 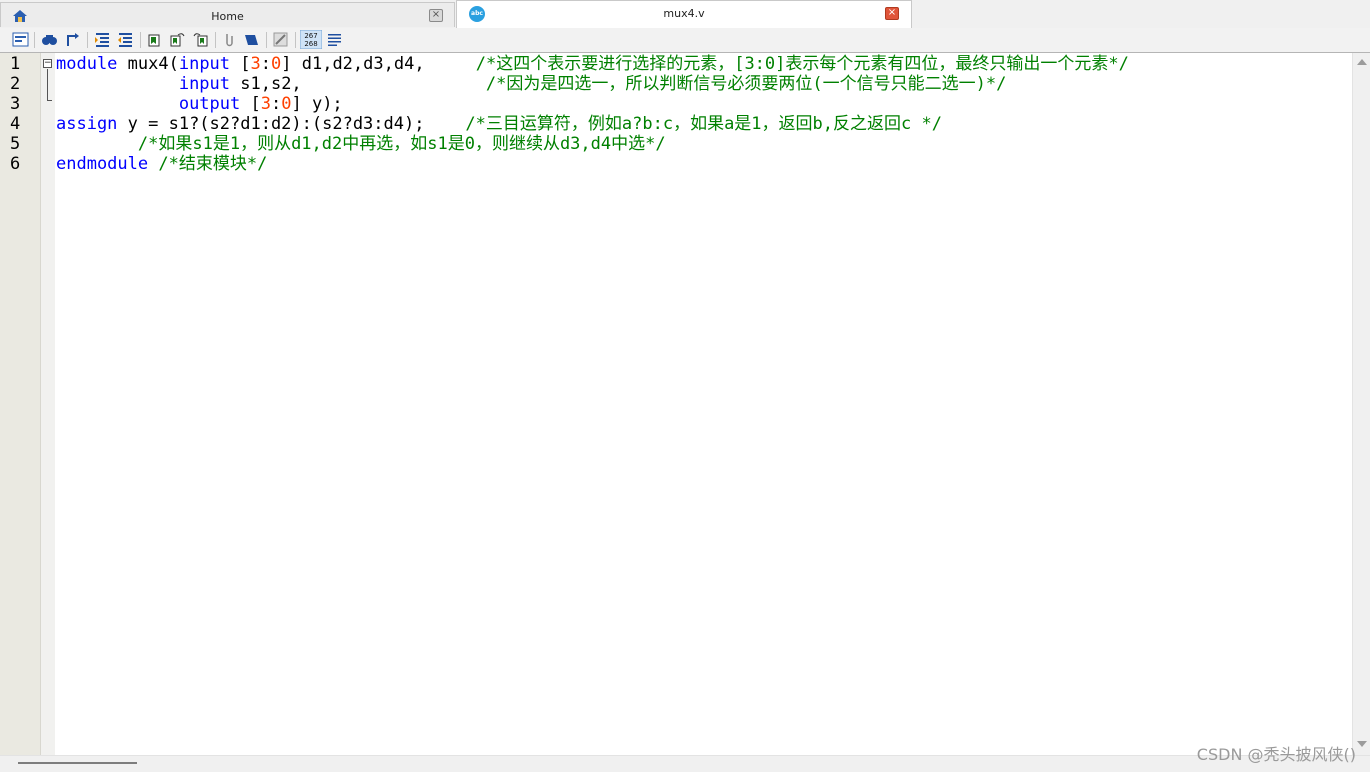 What do you see at coordinates (310, 44) in the screenshot?
I see `svg-text: 268` at bounding box center [310, 44].